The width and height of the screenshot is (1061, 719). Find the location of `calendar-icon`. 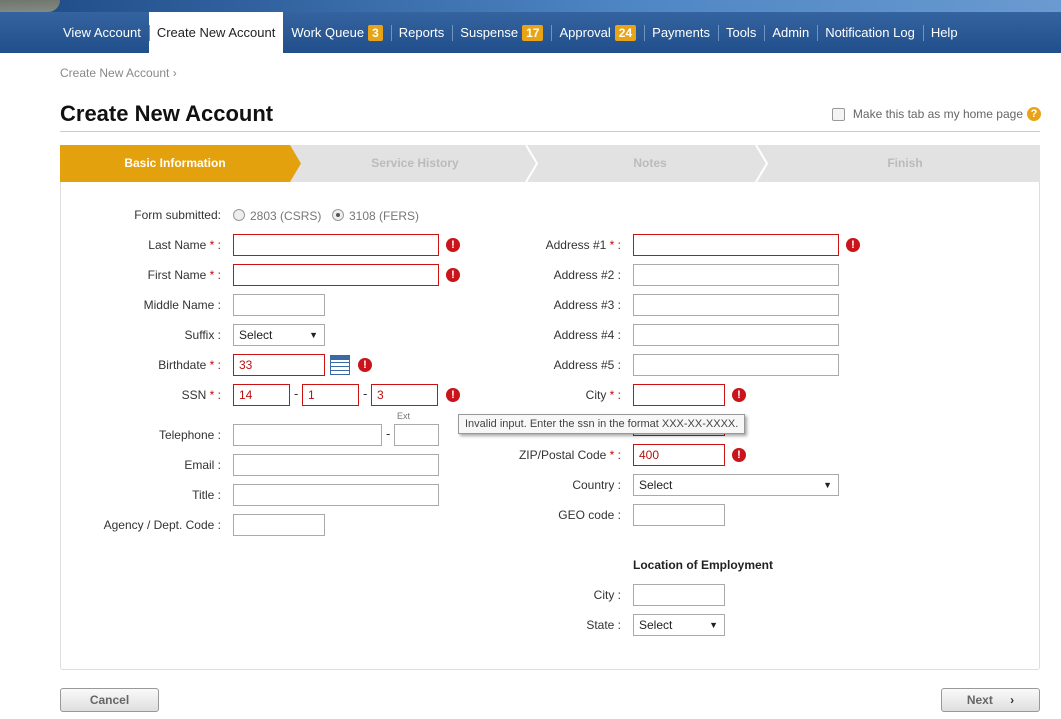

calendar-icon is located at coordinates (340, 365).